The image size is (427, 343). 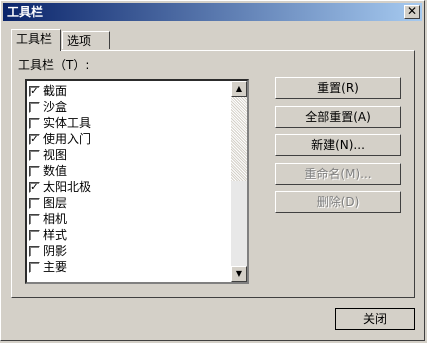 What do you see at coordinates (55, 155) in the screenshot?
I see `list-item-label: 视图` at bounding box center [55, 155].